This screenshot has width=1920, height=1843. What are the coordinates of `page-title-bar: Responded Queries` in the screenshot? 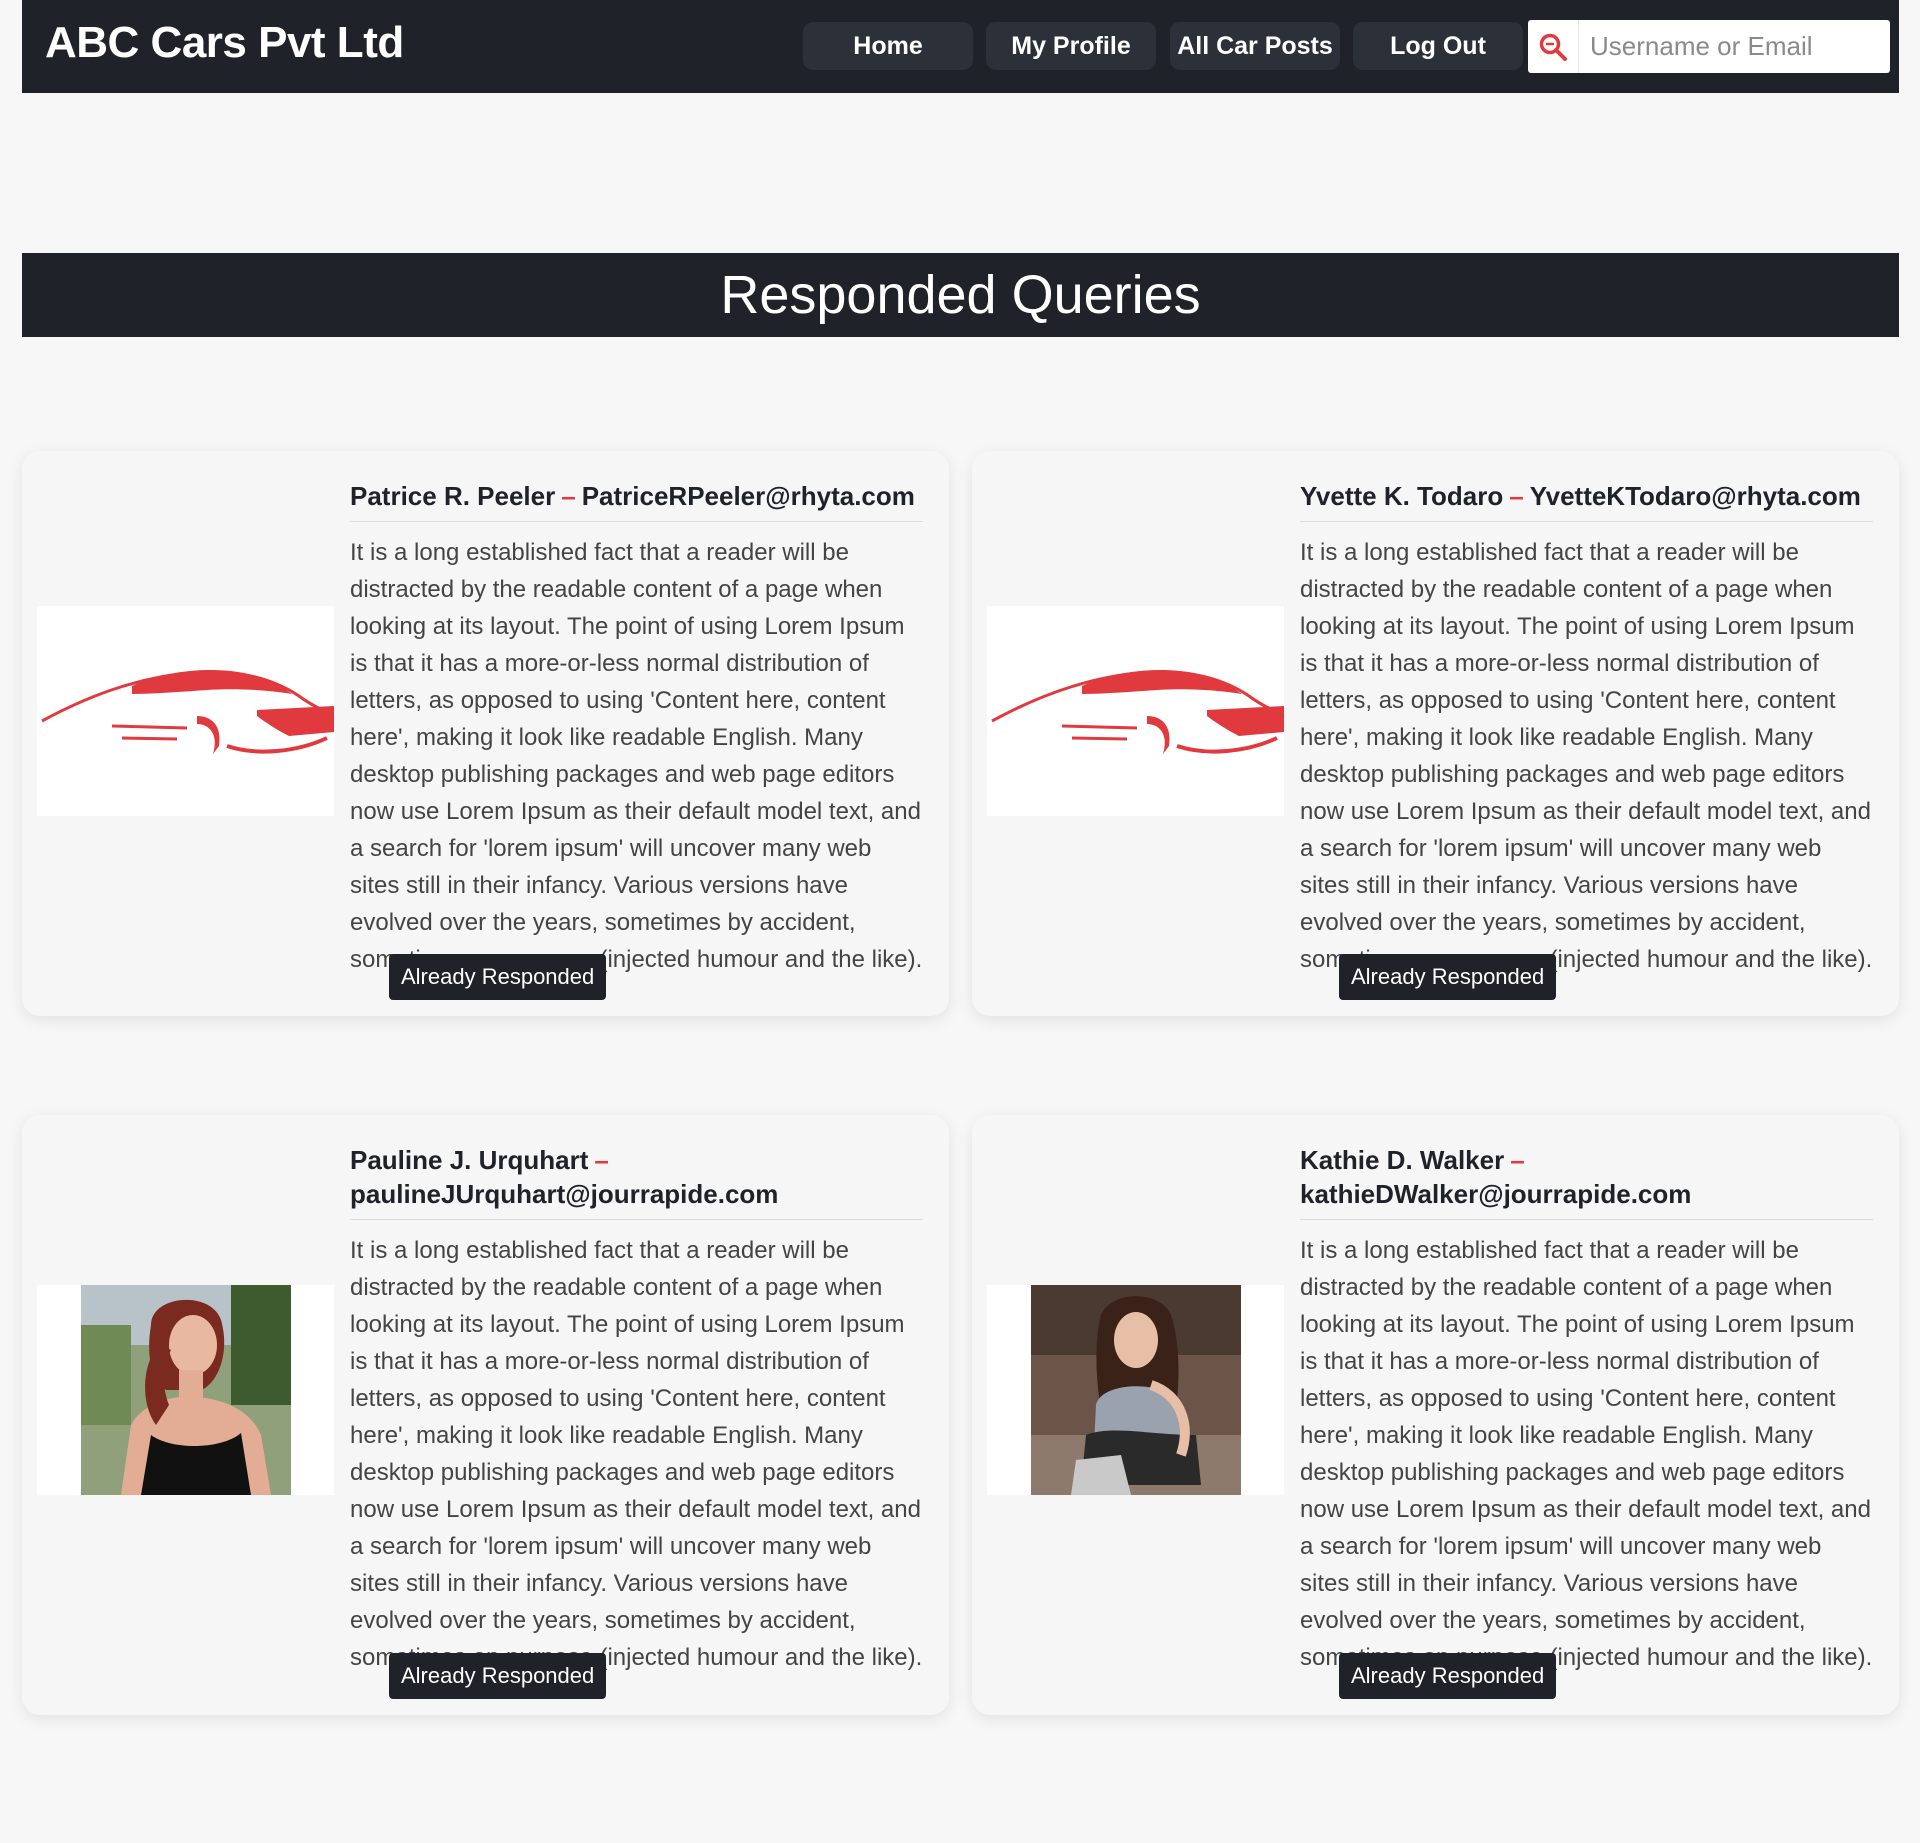 It's located at (960, 295).